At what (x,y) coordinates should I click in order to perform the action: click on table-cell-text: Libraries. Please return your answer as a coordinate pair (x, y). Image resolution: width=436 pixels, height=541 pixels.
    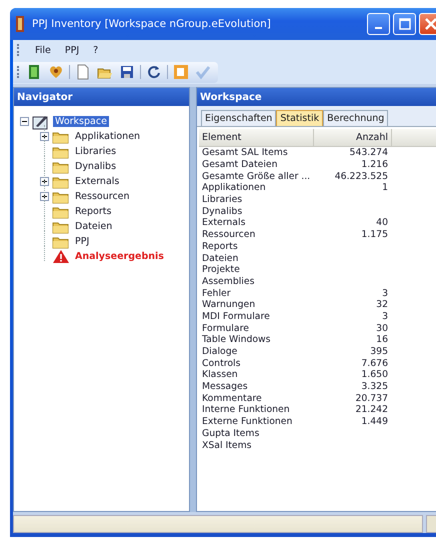
    Looking at the image, I should click on (222, 200).